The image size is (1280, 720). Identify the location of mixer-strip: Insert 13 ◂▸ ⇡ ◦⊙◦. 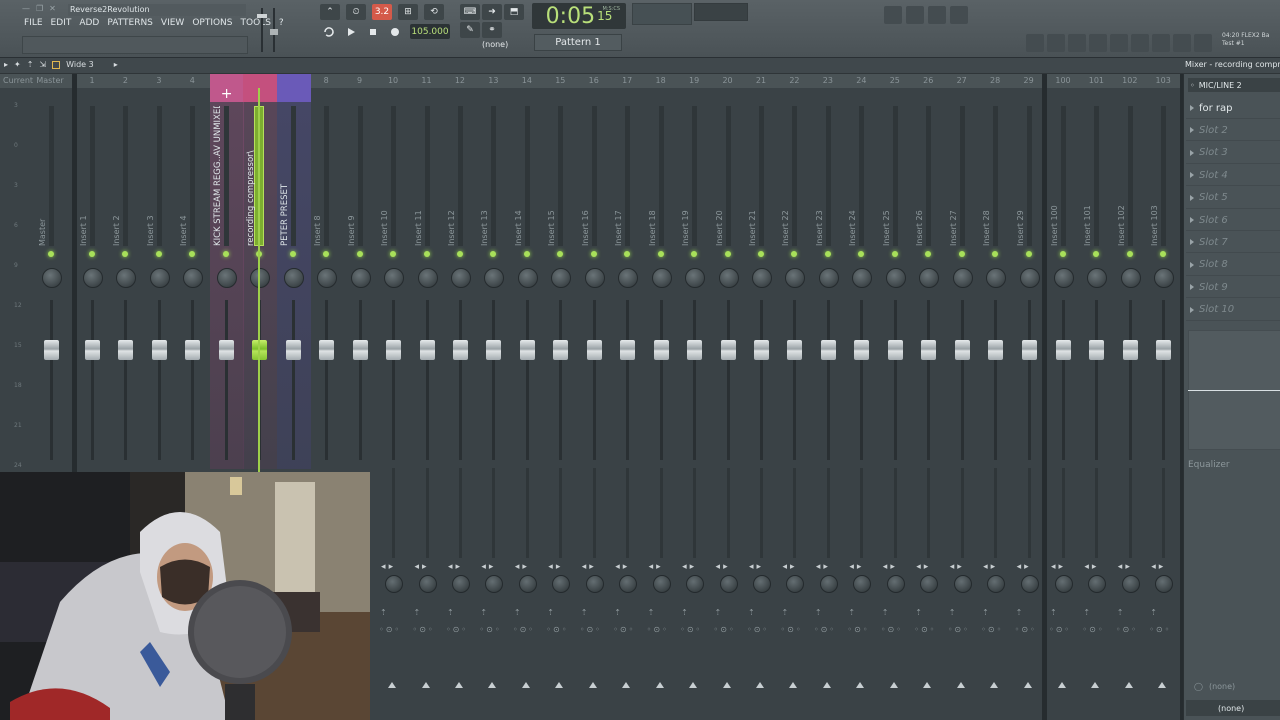
(493, 404).